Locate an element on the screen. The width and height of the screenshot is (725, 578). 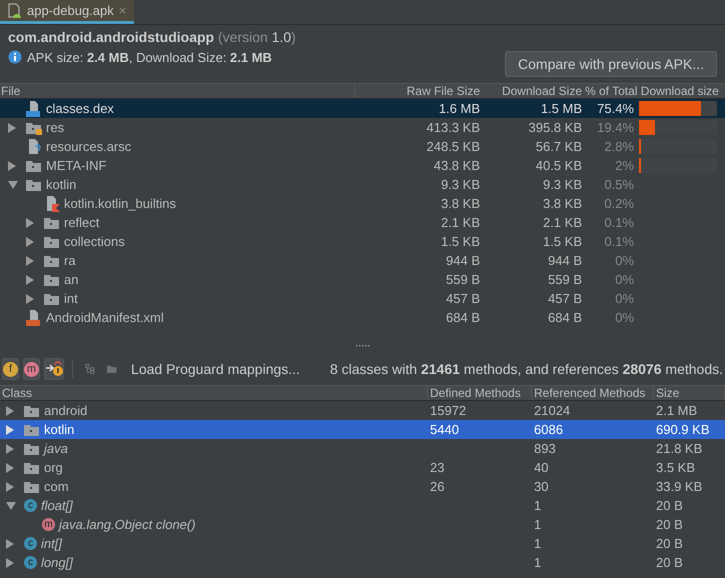
file-name: classes.dex is located at coordinates (80, 108).